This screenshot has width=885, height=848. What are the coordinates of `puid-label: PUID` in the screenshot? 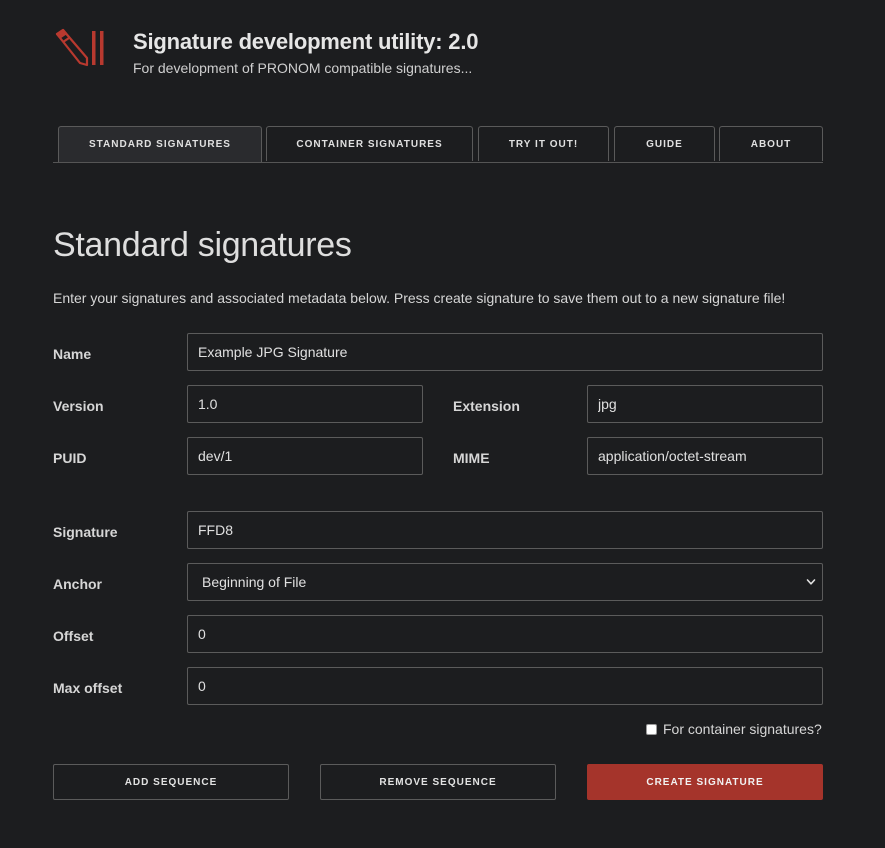 It's located at (70, 458).